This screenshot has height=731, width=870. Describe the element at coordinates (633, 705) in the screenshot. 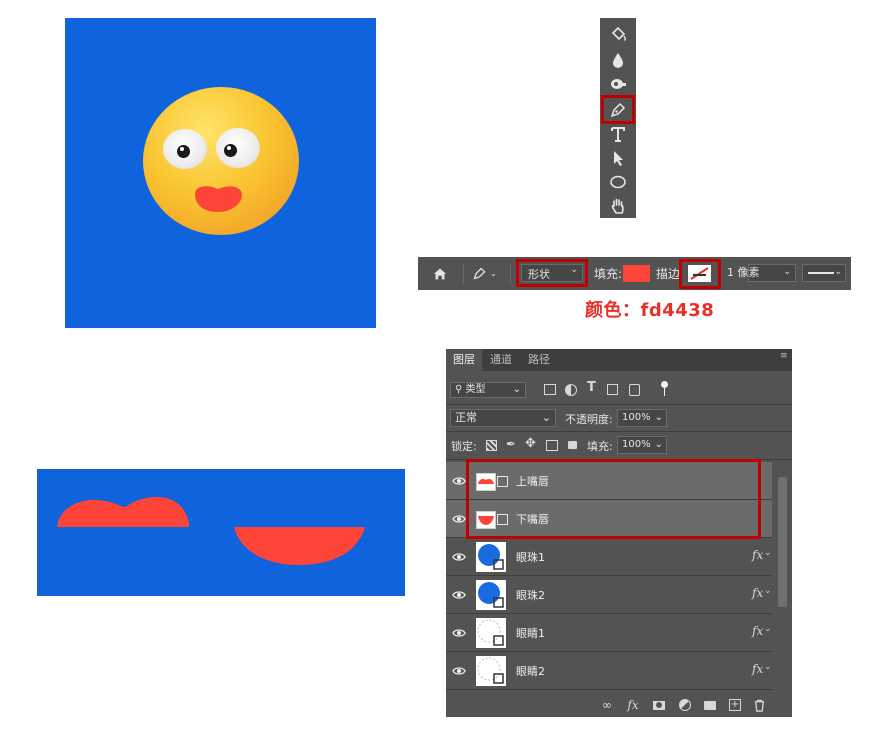

I see `add-layer-style-icon: fx` at that location.